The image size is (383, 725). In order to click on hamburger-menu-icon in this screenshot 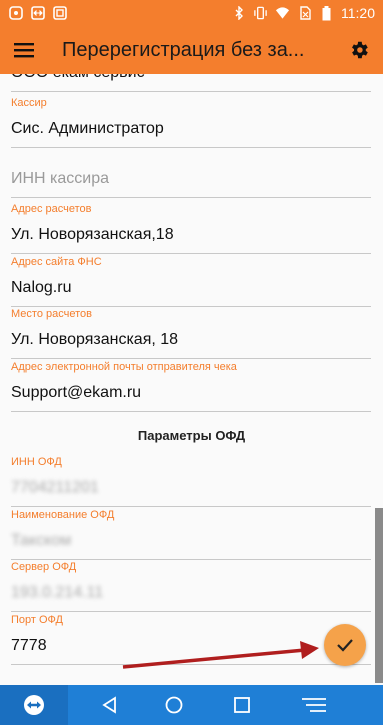, I will do `click(24, 50)`.